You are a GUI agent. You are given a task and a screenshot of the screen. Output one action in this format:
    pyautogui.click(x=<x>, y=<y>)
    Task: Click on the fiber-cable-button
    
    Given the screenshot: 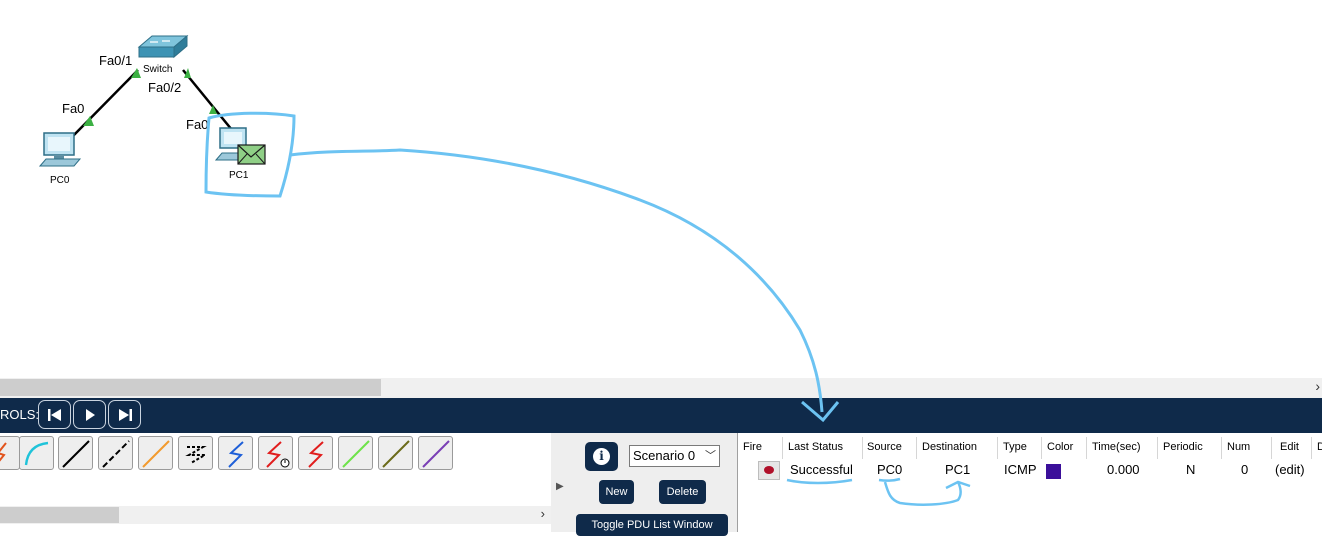 What is the action you would take?
    pyautogui.click(x=155, y=453)
    